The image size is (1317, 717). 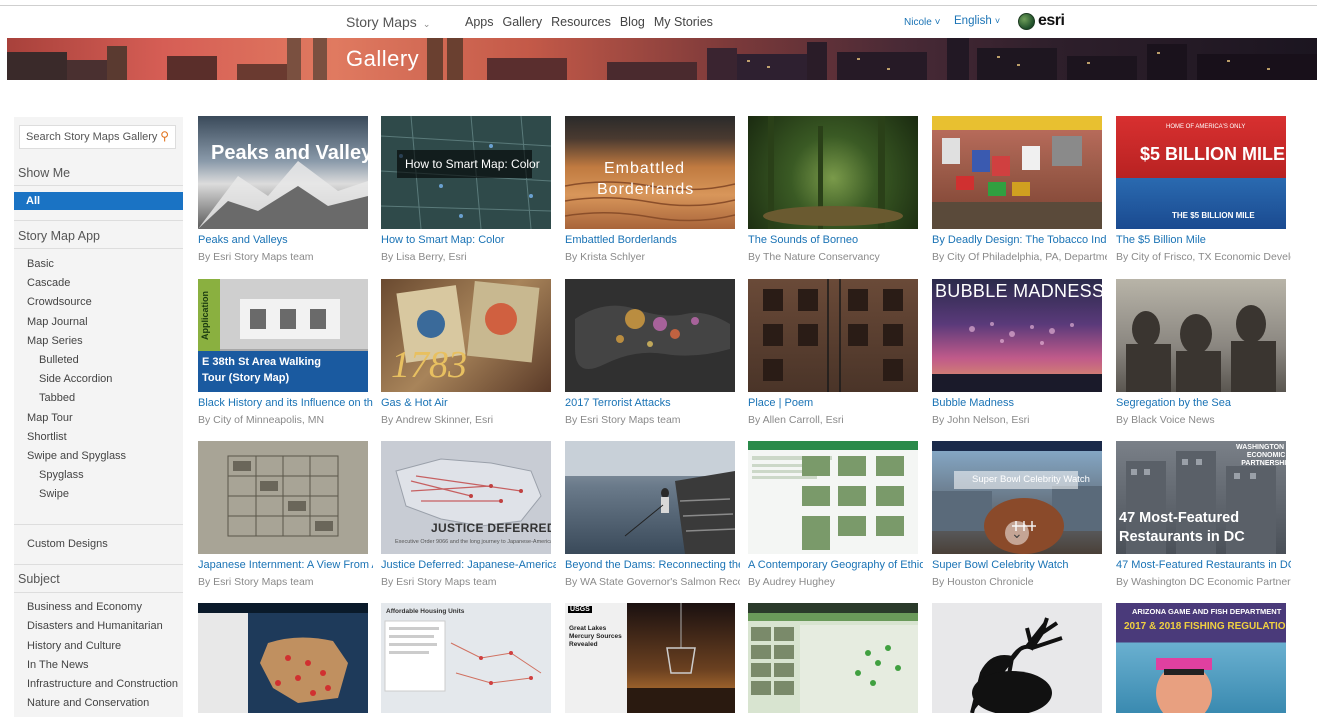 What do you see at coordinates (1019, 565) in the screenshot?
I see `story-title: Super Bowl Celebrity Watch` at bounding box center [1019, 565].